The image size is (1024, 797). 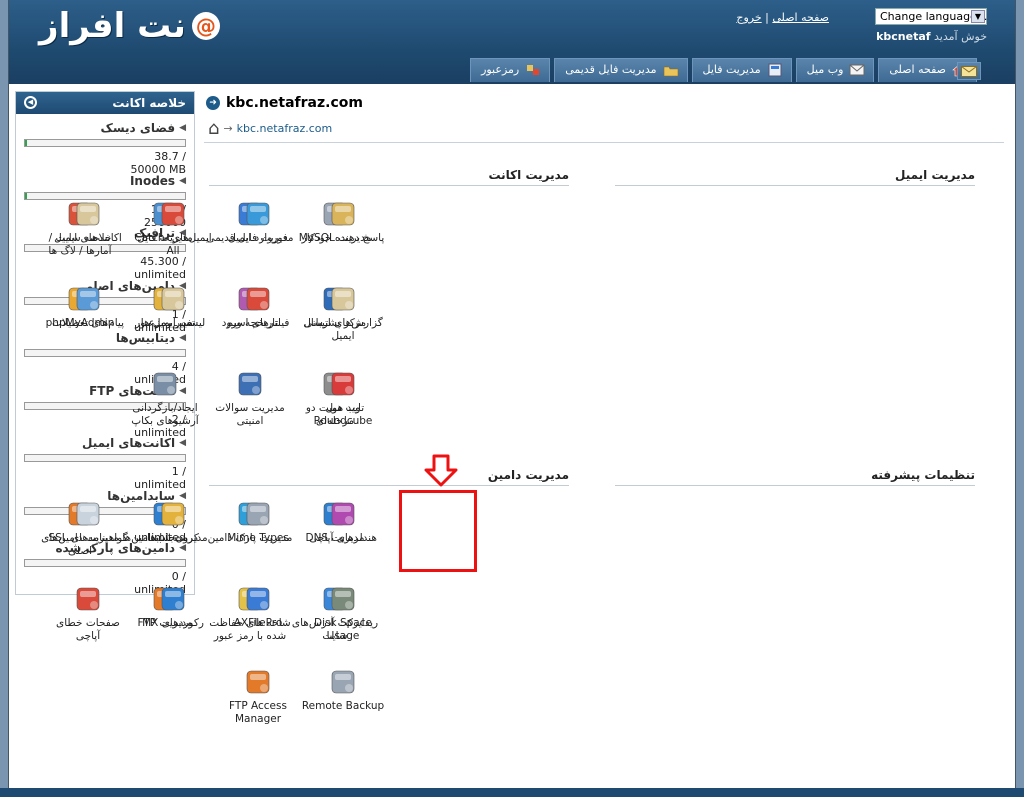 I want to click on tool-autoresponder: پاسخ دهنده خودکار, so click(x=343, y=222).